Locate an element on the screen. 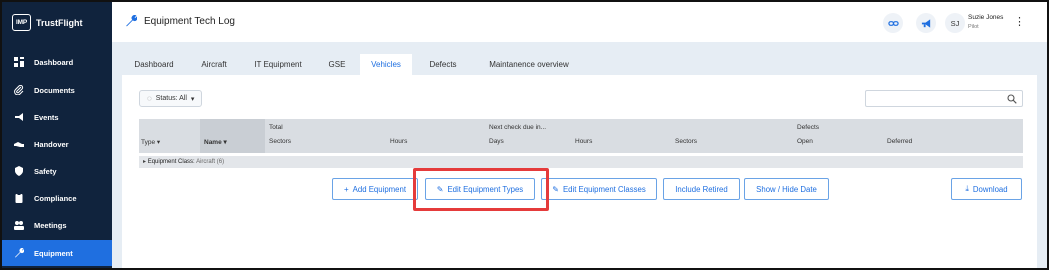 The width and height of the screenshot is (1049, 270). column-sectors-next: Sectors is located at coordinates (686, 141).